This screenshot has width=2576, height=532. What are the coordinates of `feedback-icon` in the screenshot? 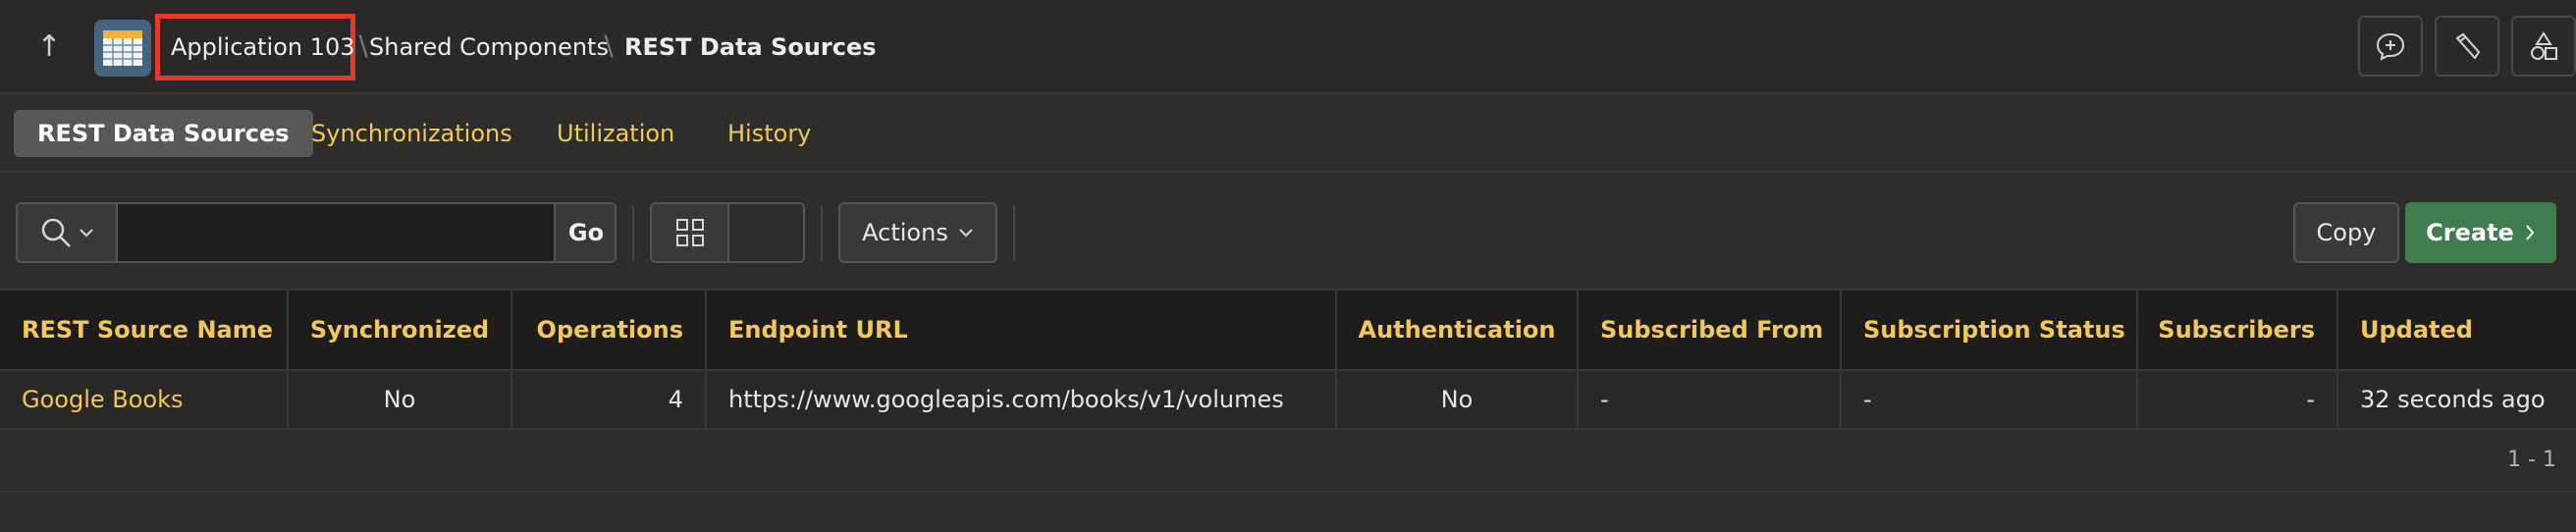 It's located at (2390, 46).